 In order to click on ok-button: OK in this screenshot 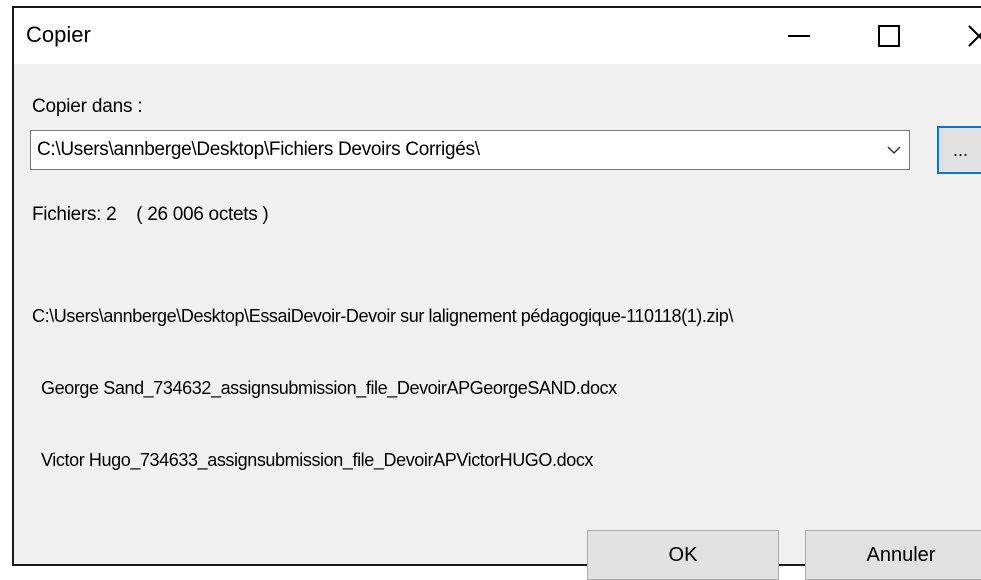, I will do `click(683, 555)`.